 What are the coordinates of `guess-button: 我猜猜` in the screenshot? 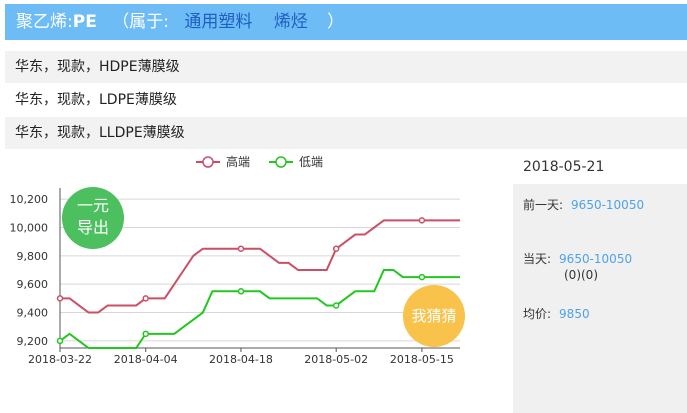 It's located at (434, 316).